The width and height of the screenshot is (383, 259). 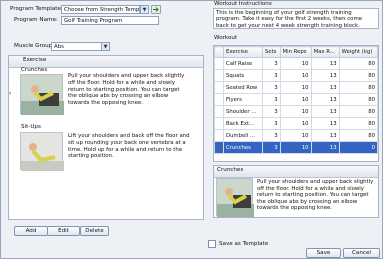 I want to click on table-cell-exercise: Calf Raise, so click(x=243, y=63).